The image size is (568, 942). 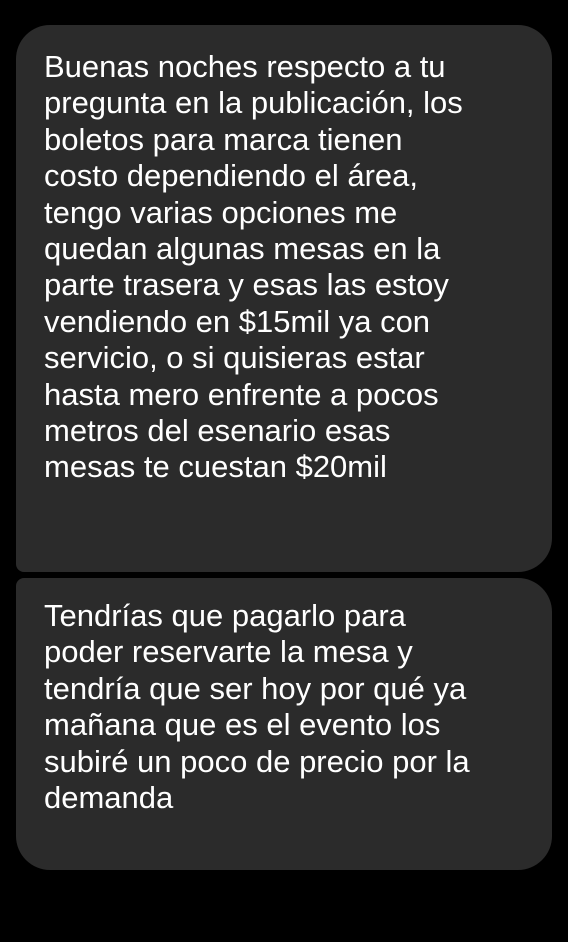 I want to click on message-line: poder reservarte la mesa y, so click(x=228, y=652).